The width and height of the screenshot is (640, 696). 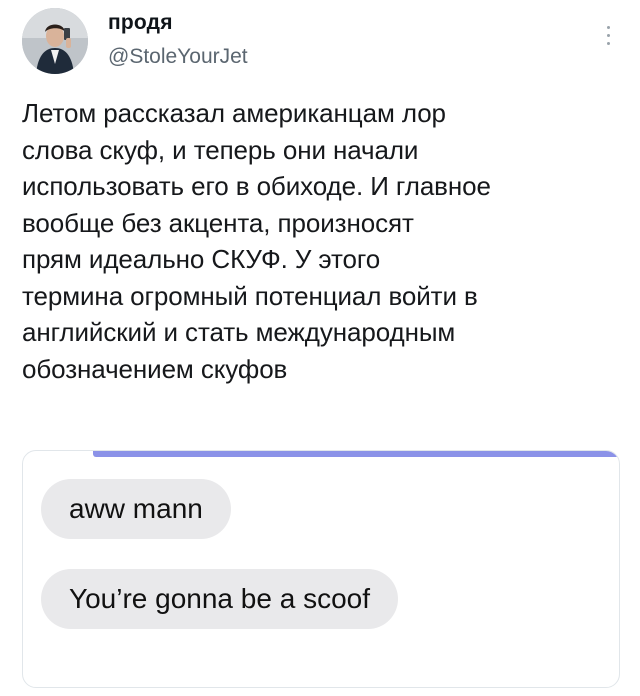 I want to click on tweet-line: Летом рассказал американцам лор, so click(x=234, y=113).